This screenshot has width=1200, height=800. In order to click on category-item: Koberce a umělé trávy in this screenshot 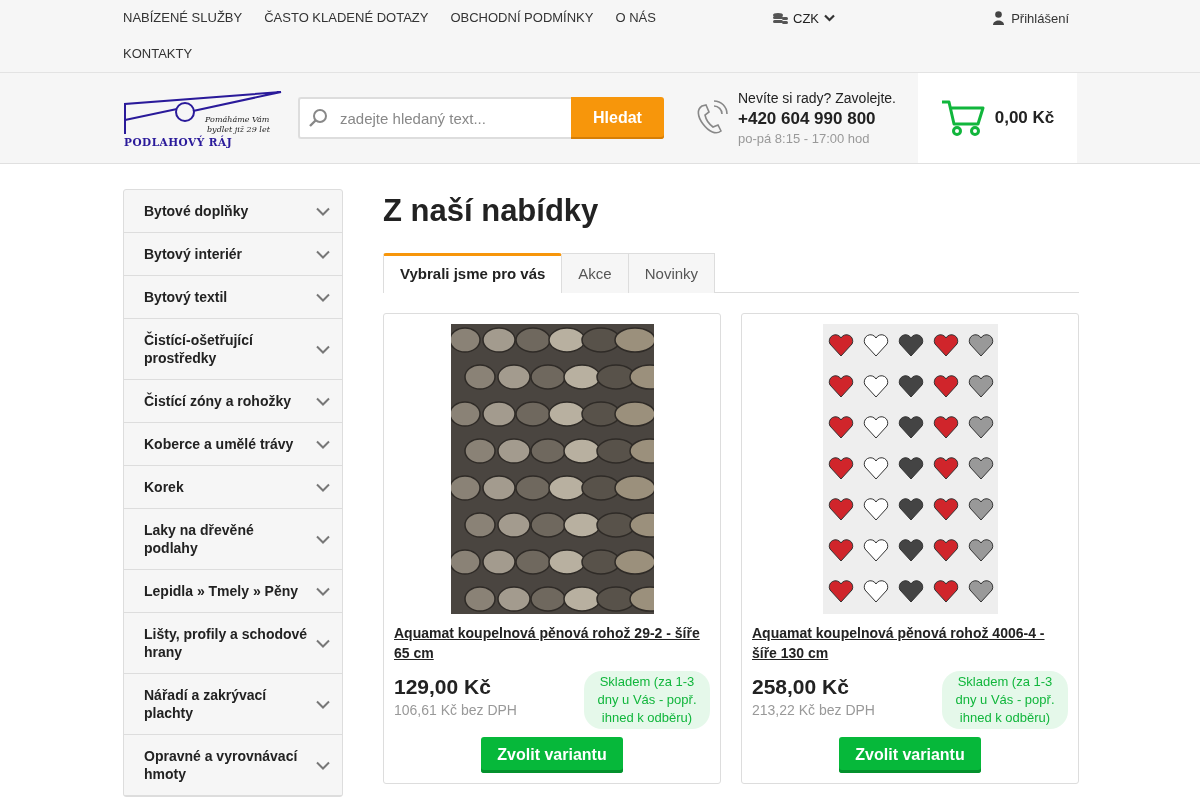, I will do `click(233, 444)`.